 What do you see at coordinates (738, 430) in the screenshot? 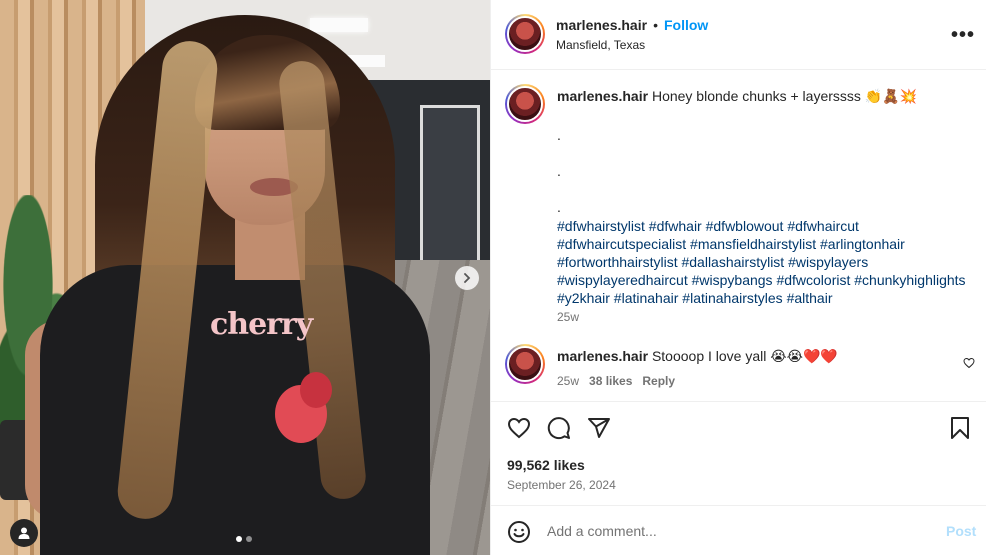
I see `action-bar` at bounding box center [738, 430].